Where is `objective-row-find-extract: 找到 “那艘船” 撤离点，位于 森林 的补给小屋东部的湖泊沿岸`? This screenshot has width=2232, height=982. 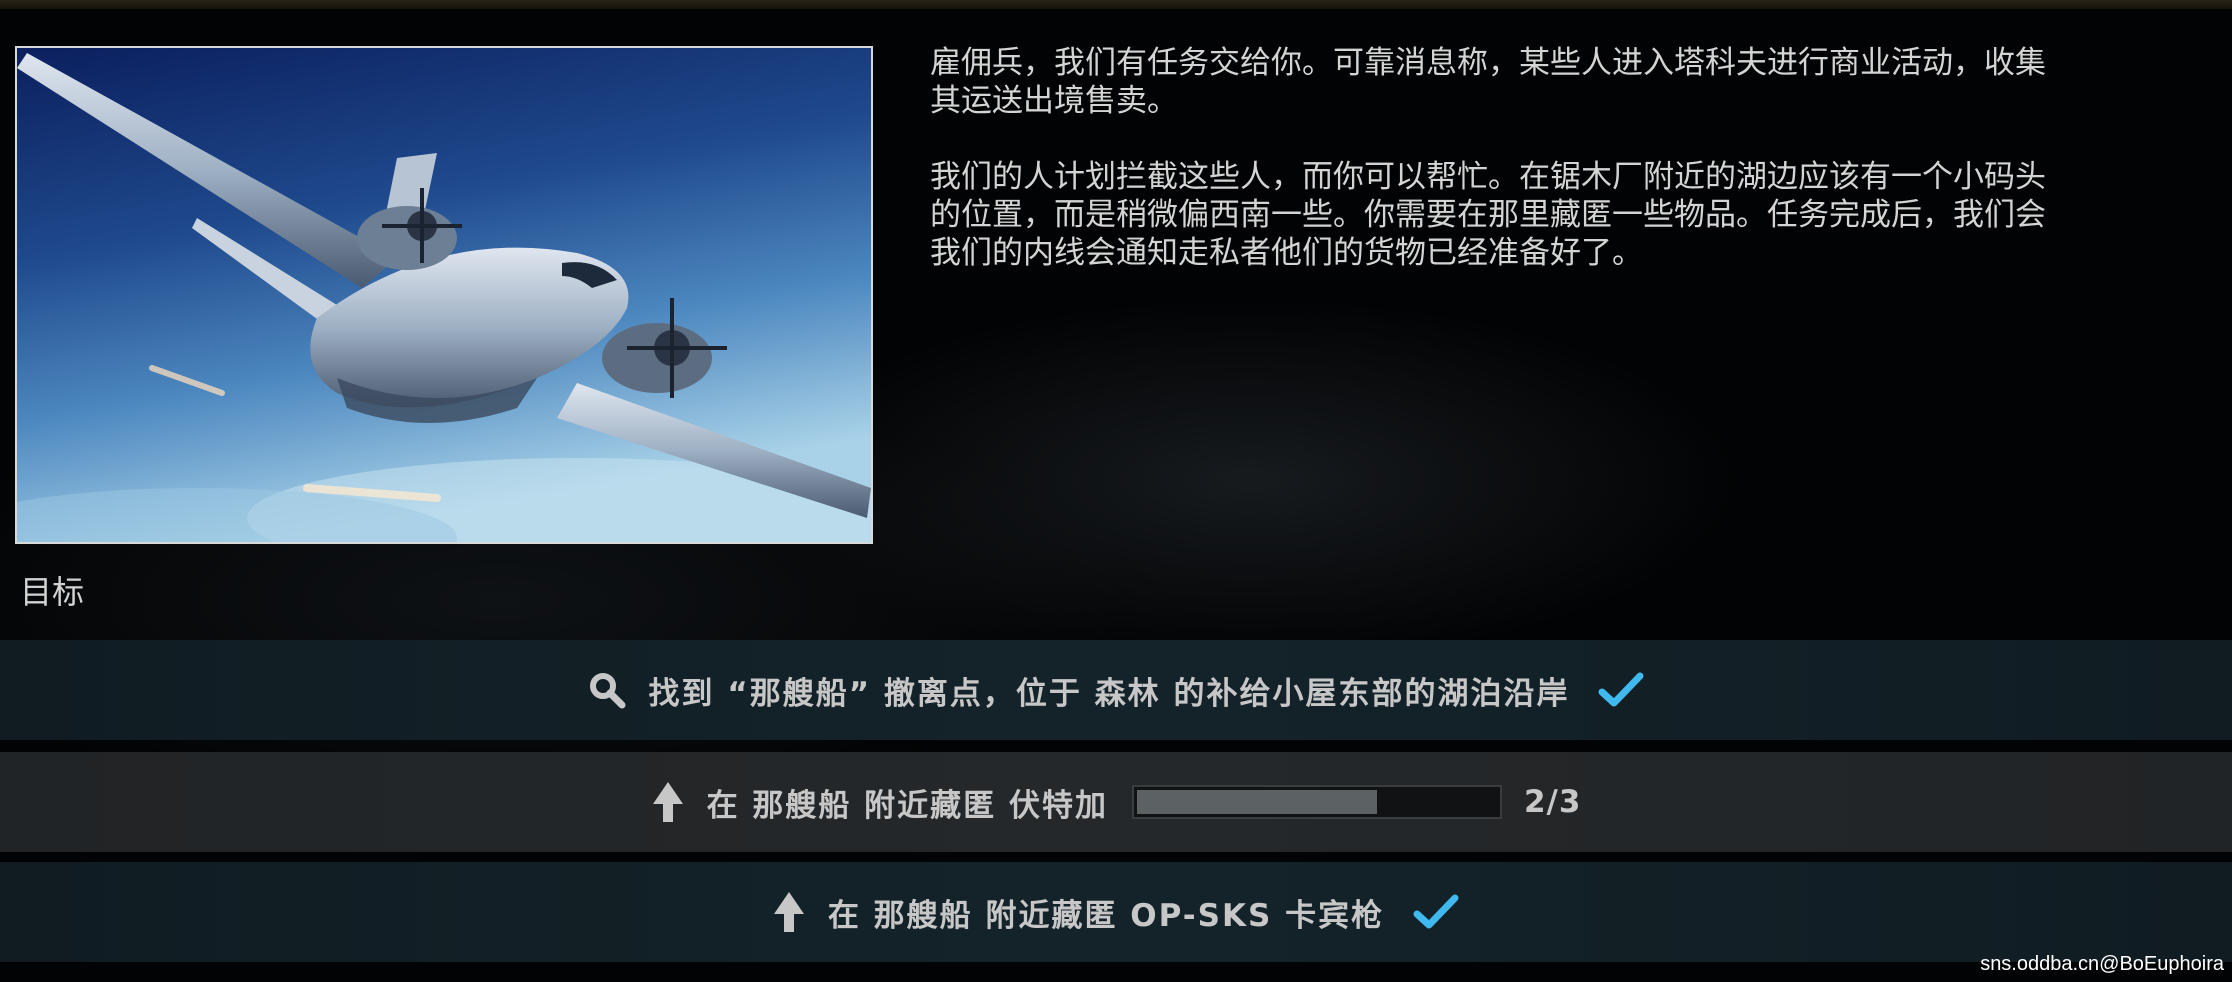
objective-row-find-extract: 找到 “那艘船” 撤离点，位于 森林 的补给小屋东部的湖泊沿岸 is located at coordinates (1116, 690).